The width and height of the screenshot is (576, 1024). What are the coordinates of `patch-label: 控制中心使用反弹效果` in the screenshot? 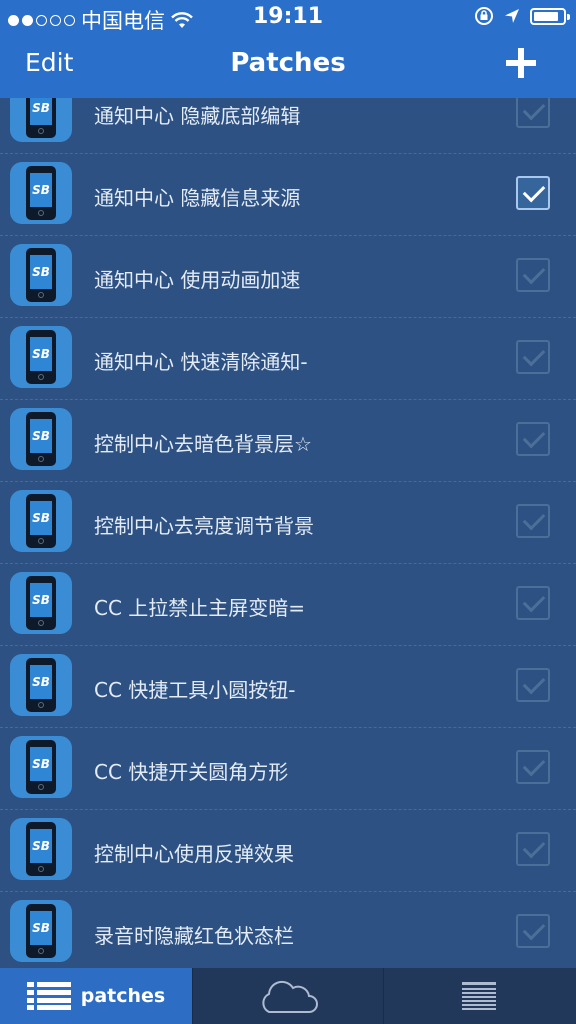 It's located at (194, 854).